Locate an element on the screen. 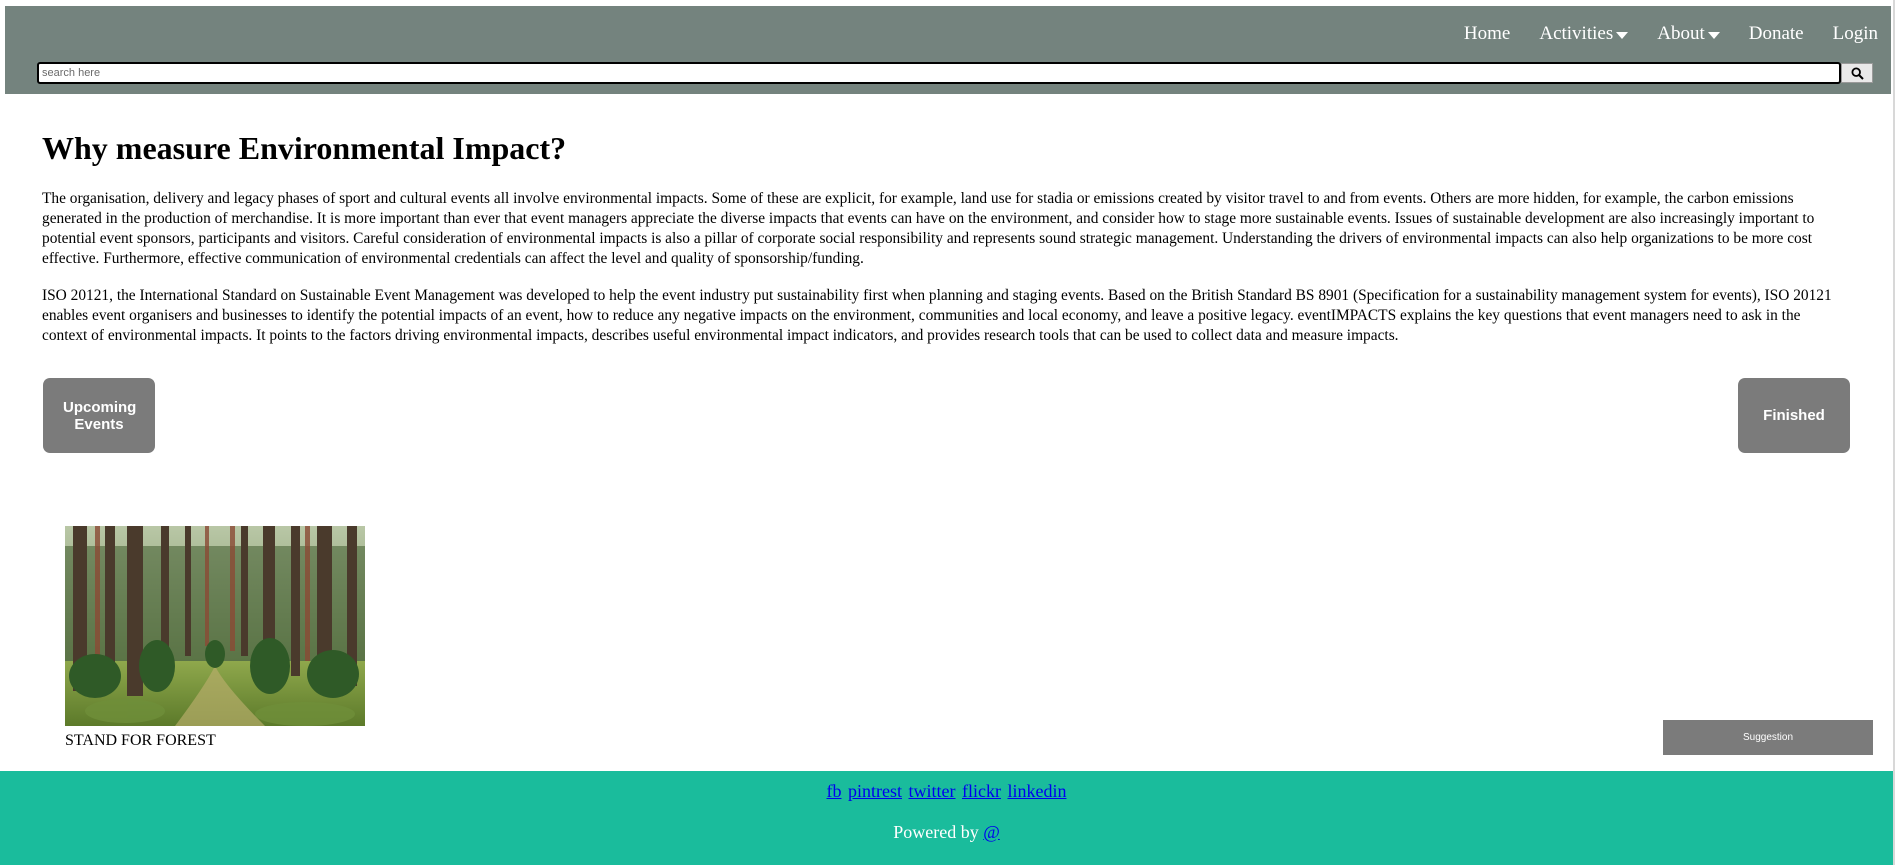  finished-events-label: Finished is located at coordinates (1794, 415).